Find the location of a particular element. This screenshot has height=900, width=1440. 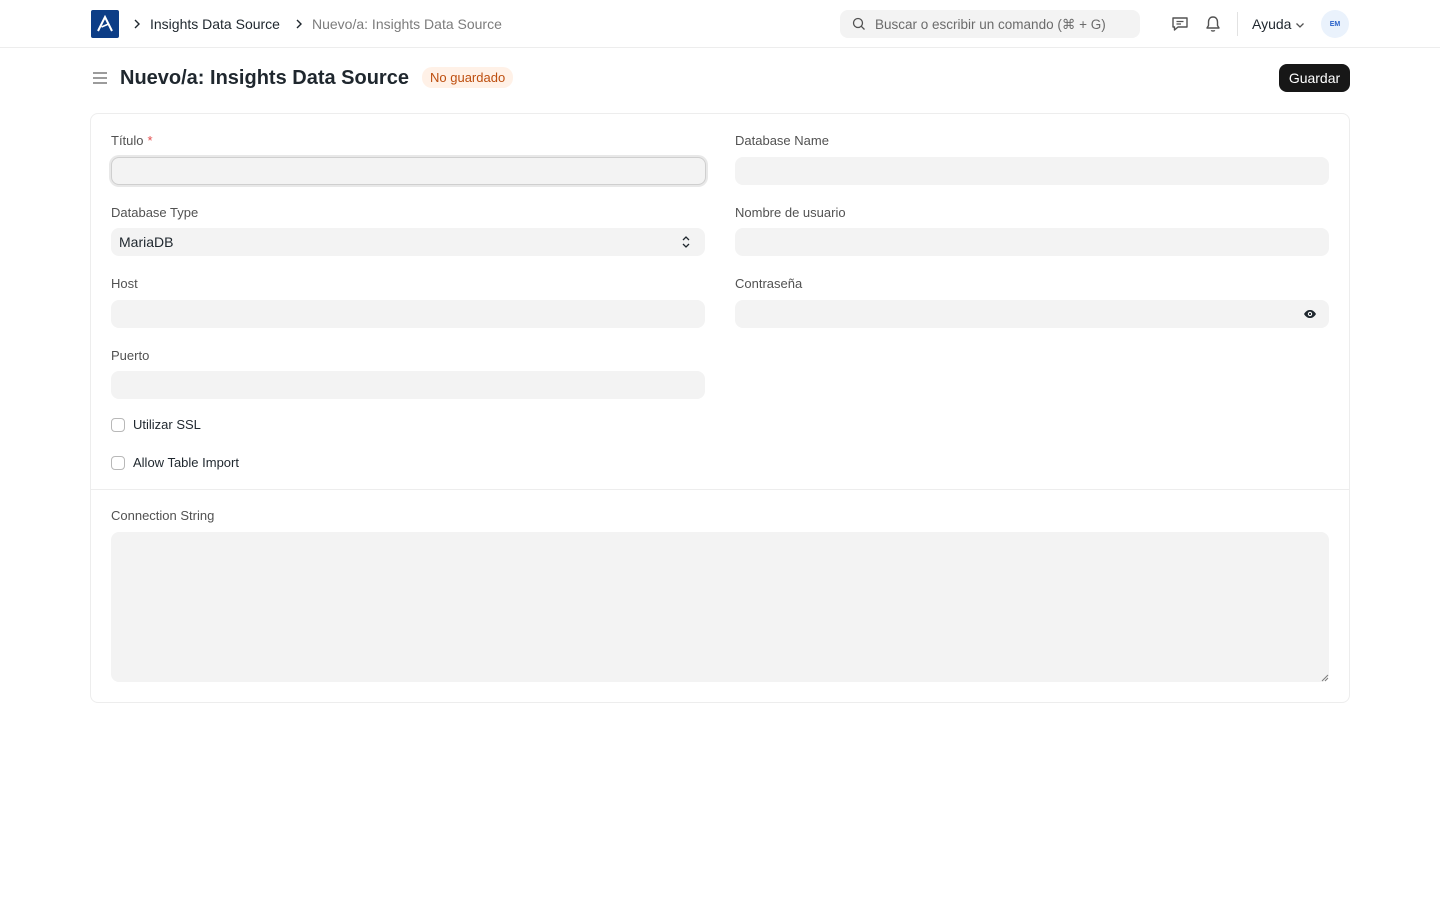

connection-string-label: Connection String is located at coordinates (163, 515).